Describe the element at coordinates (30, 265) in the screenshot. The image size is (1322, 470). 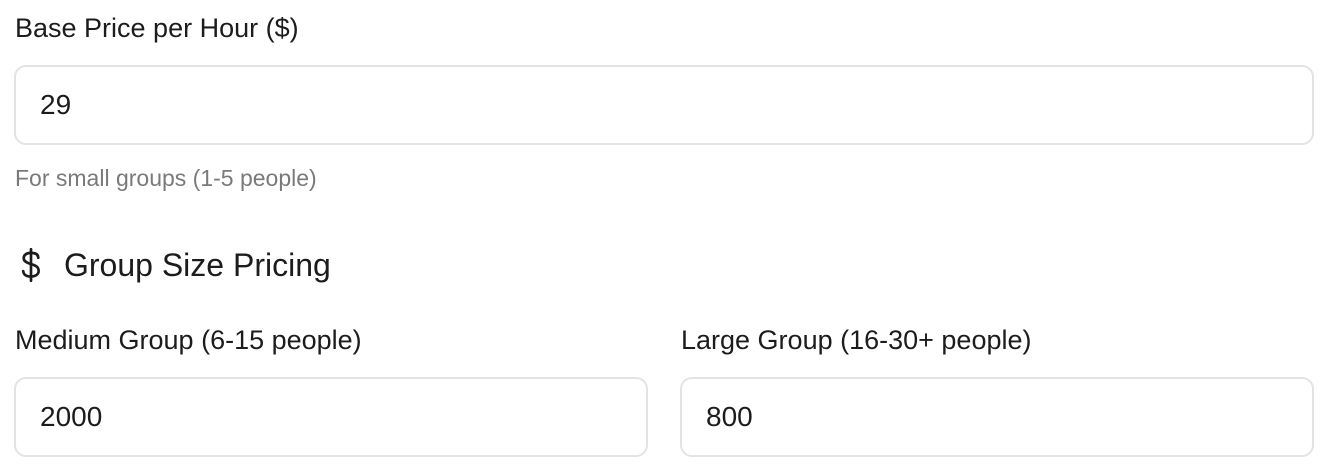
I see `dollar-icon` at that location.